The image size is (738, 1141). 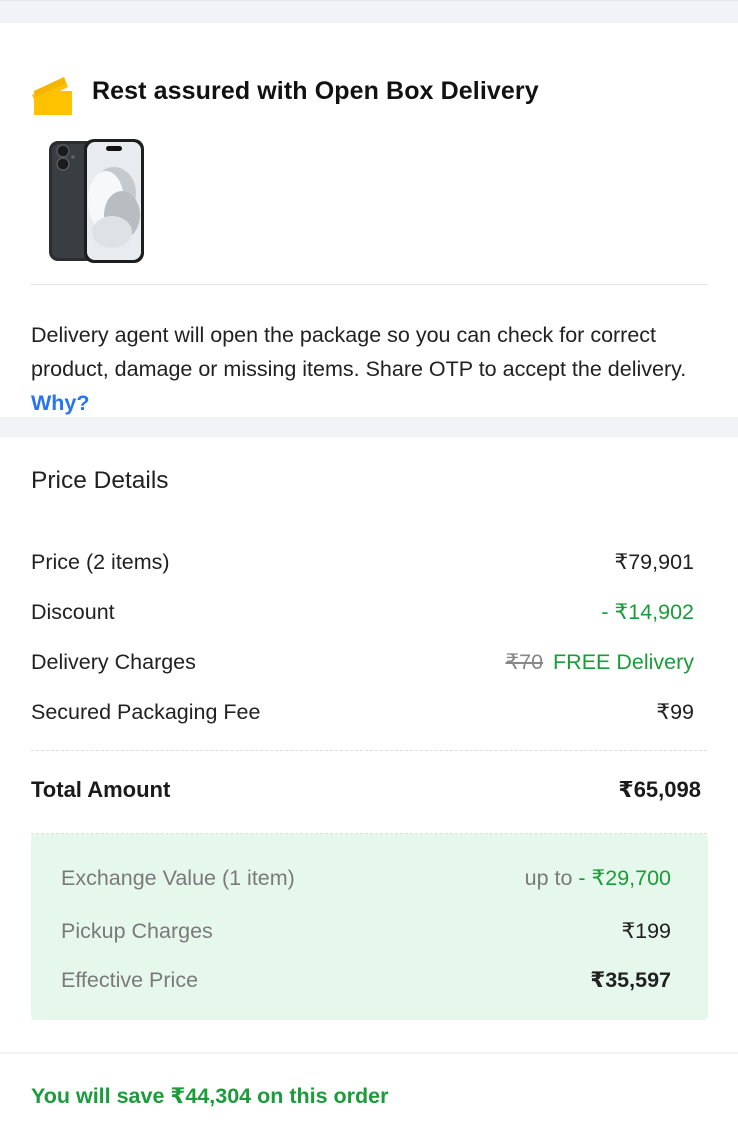 I want to click on packaging-fee-label: Secured Packaging Fee, so click(x=146, y=712).